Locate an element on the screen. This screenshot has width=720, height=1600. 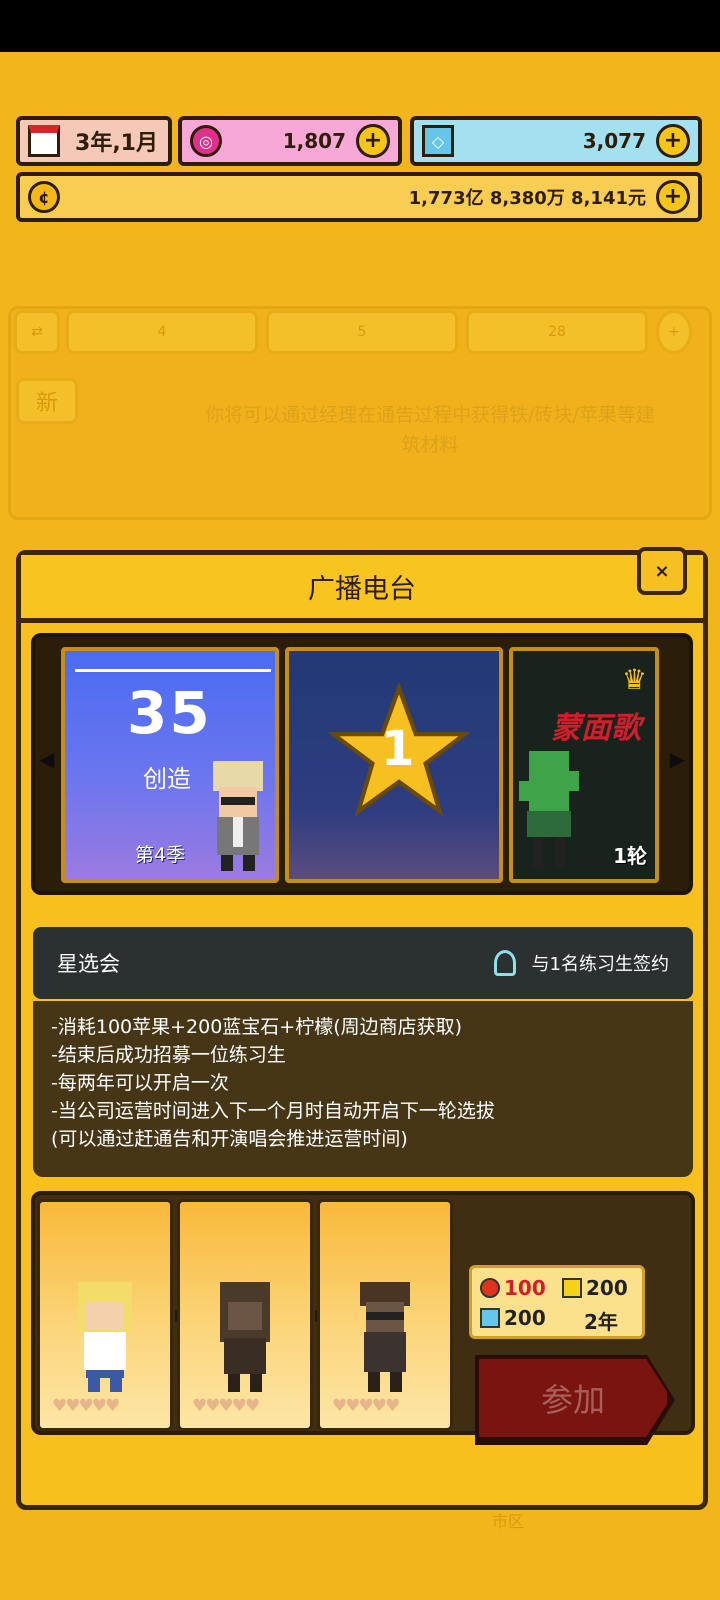
trainee-glasses-icon is located at coordinates (385, 1337).